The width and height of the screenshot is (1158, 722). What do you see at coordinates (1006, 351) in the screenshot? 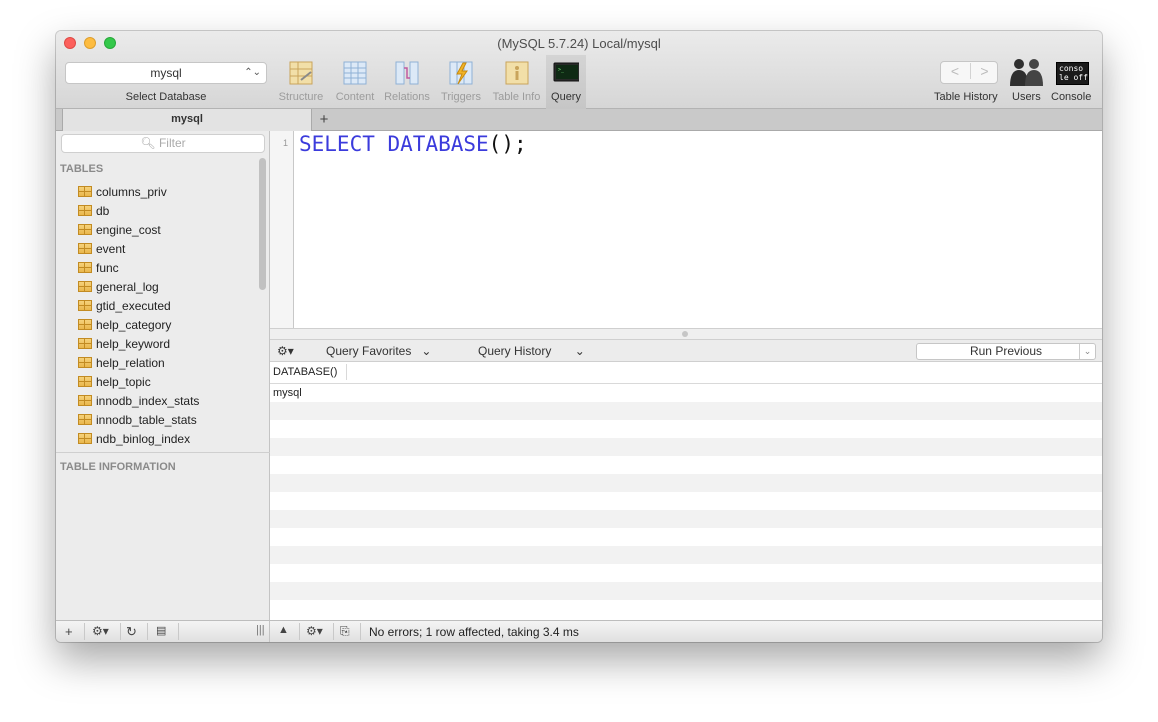
I see `run-previous-button: Run Previous ⌄` at bounding box center [1006, 351].